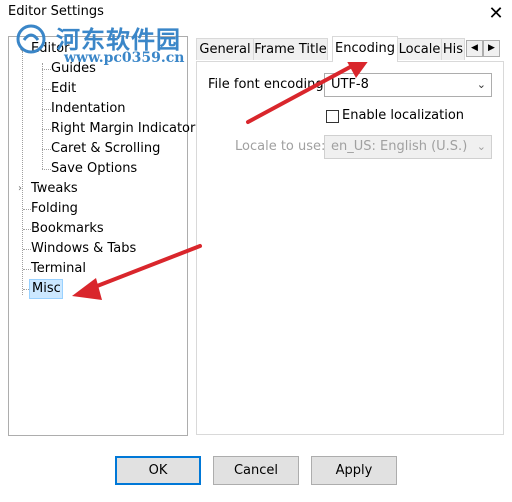  What do you see at coordinates (403, 115) in the screenshot?
I see `enable-localization-label: Enable localization` at bounding box center [403, 115].